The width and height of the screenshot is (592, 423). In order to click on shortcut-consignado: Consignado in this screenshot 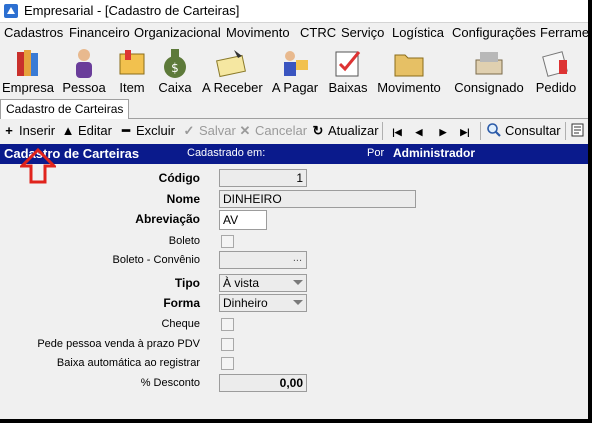, I will do `click(489, 71)`.